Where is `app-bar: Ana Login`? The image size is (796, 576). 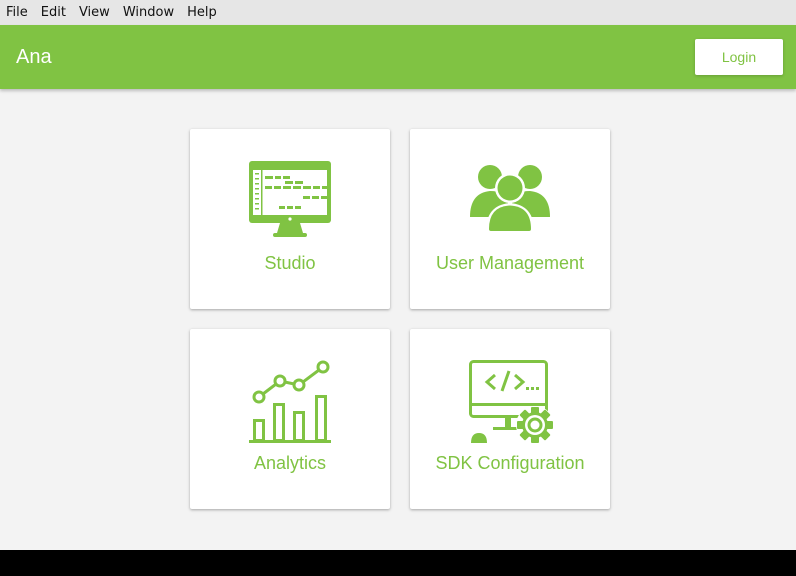 app-bar: Ana Login is located at coordinates (398, 57).